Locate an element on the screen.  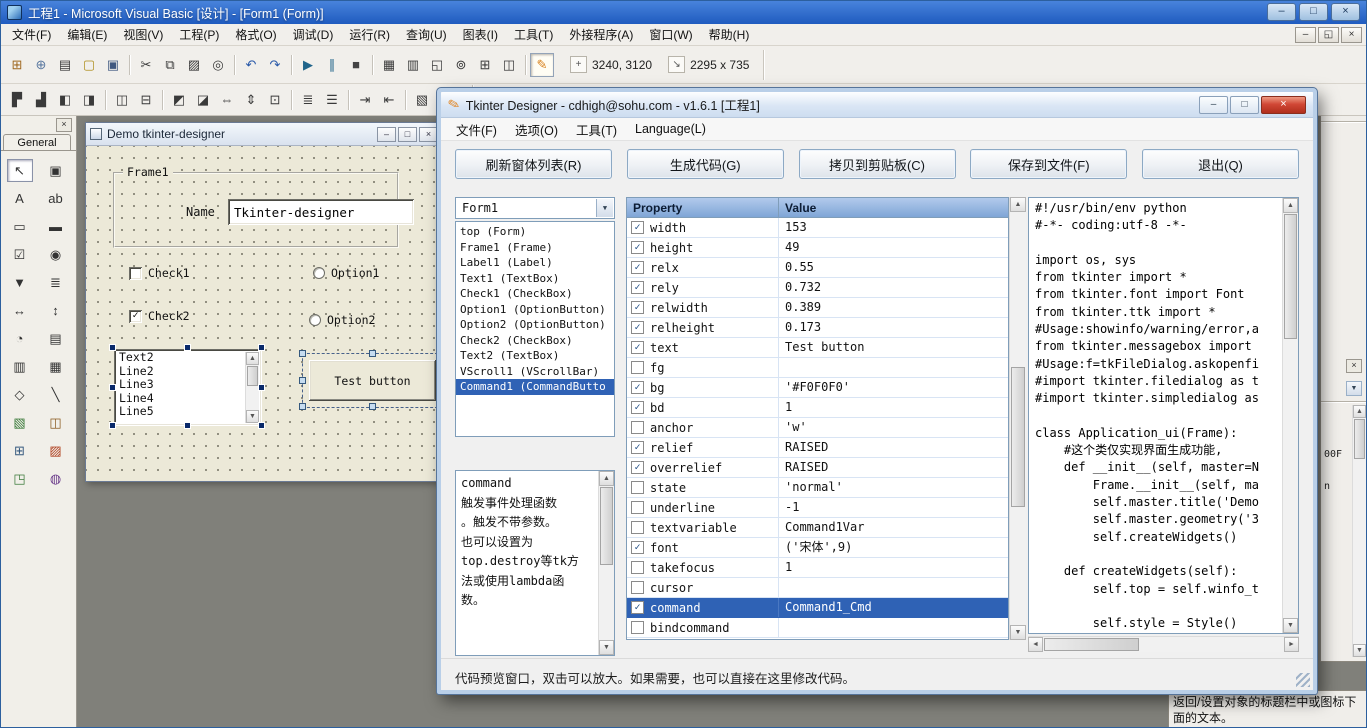
option2-circle is located at coordinates (315, 320).